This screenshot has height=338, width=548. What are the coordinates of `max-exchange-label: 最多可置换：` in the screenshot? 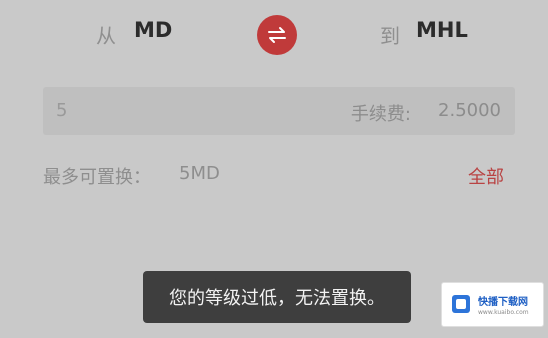 It's located at (97, 177).